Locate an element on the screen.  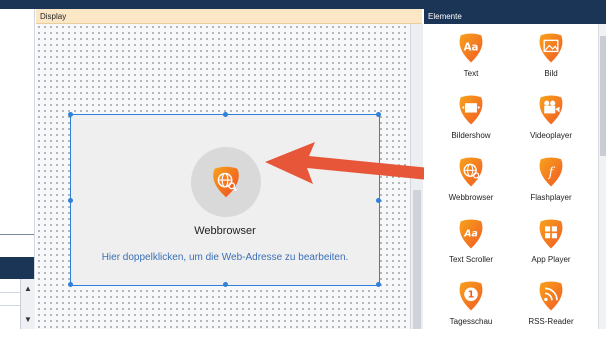
left-panel: ▲ ▼ is located at coordinates (17, 169).